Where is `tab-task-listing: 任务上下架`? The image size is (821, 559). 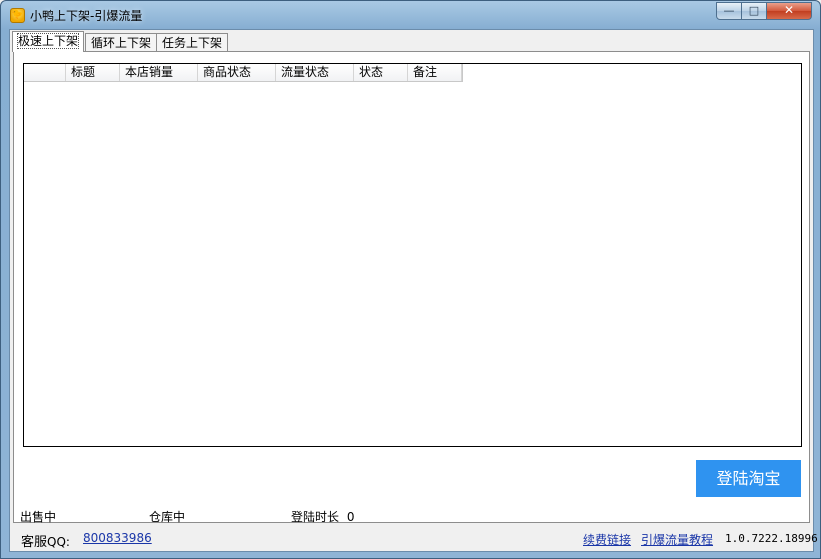 tab-task-listing: 任务上下架 is located at coordinates (192, 42).